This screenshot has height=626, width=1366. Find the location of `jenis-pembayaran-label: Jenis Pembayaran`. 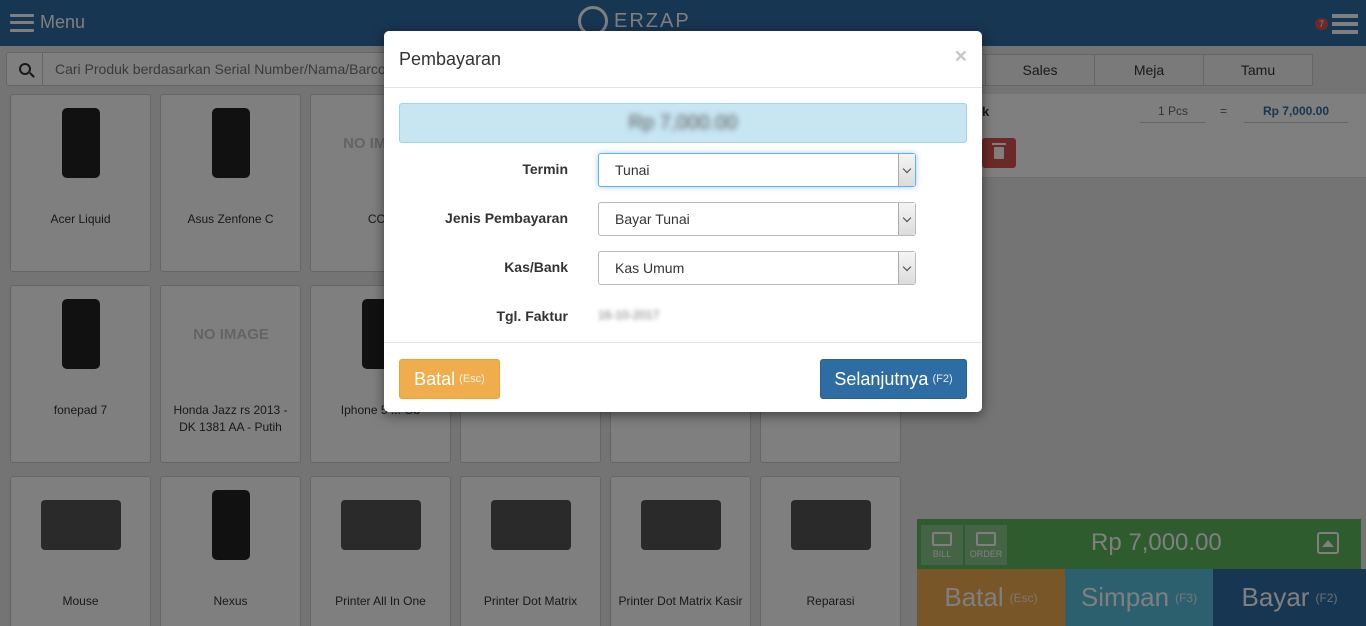

jenis-pembayaran-label: Jenis Pembayaran is located at coordinates (506, 218).